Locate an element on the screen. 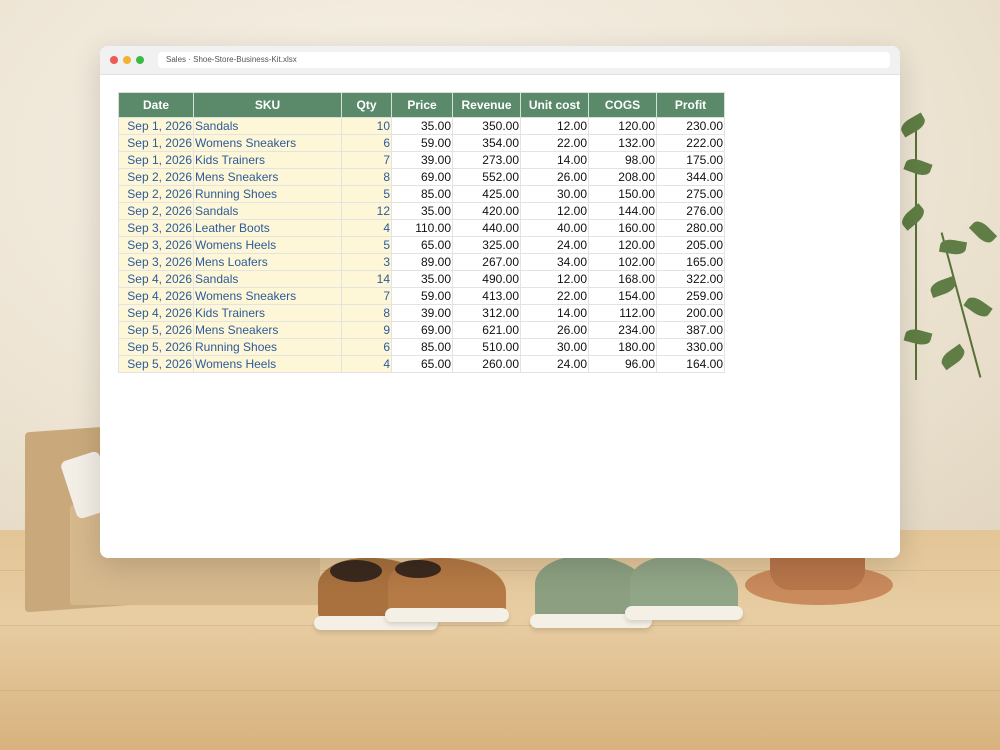 Image resolution: width=1000 pixels, height=750 pixels. revenue-cell: 621.00 is located at coordinates (486, 330).